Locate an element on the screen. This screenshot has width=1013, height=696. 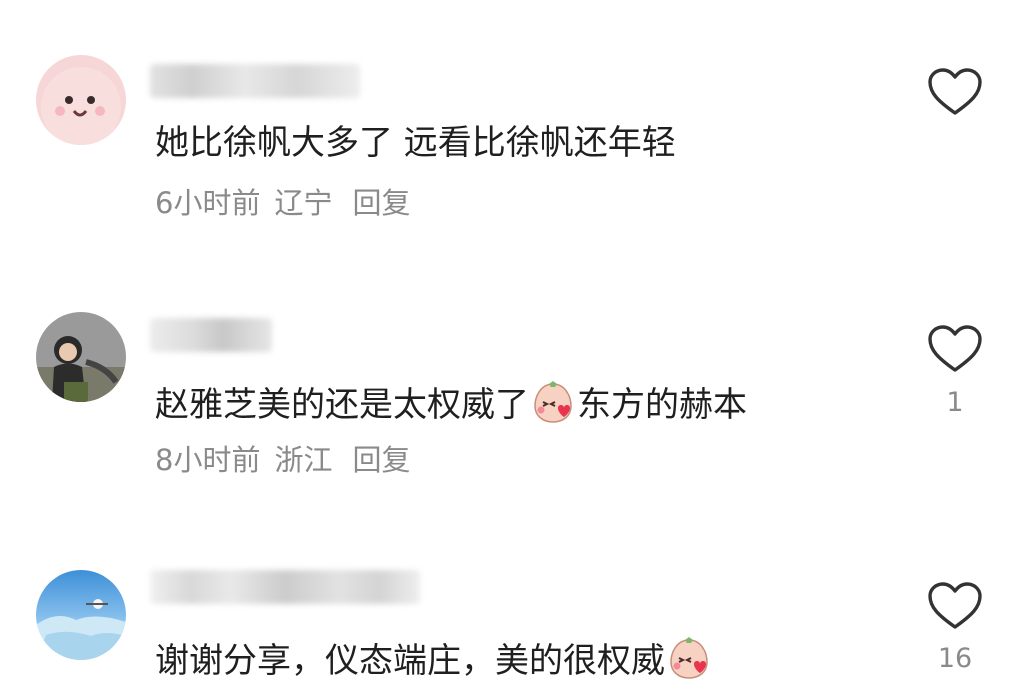
avatar is located at coordinates (81, 615).